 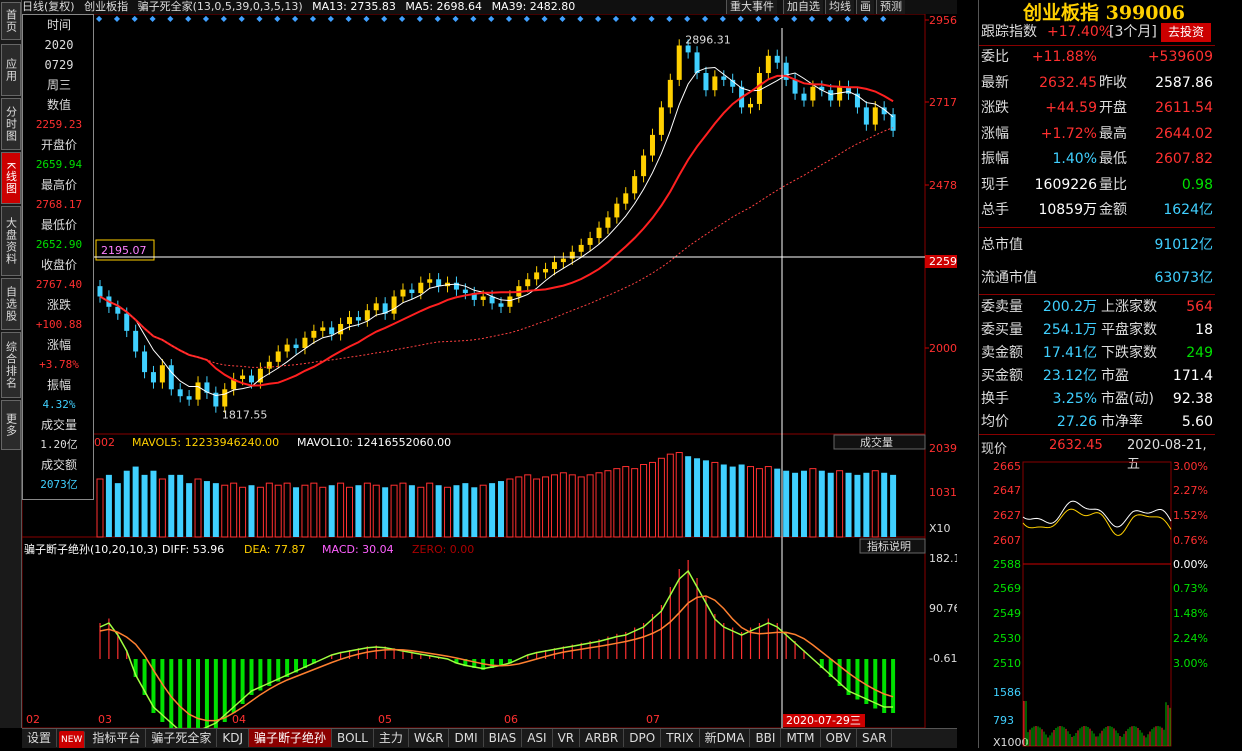 I want to click on bottom-tab-2: 指标平台, so click(x=117, y=738).